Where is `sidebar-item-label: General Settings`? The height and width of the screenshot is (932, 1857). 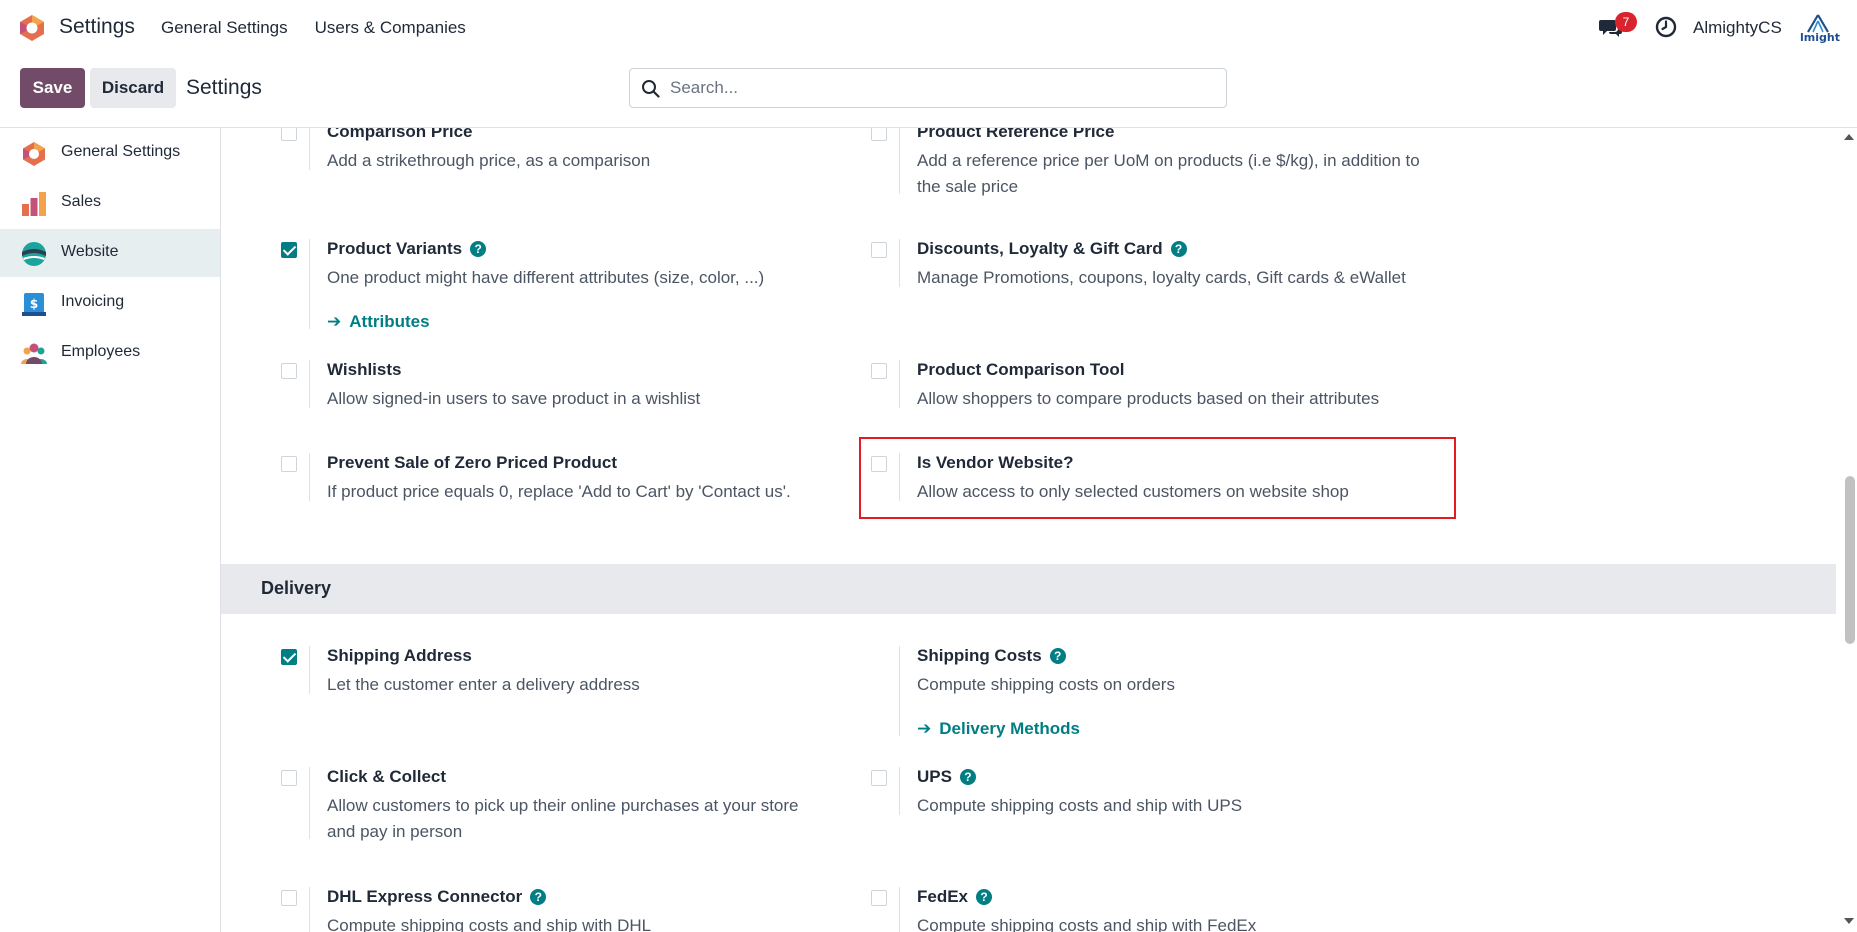
sidebar-item-label: General Settings is located at coordinates (121, 151).